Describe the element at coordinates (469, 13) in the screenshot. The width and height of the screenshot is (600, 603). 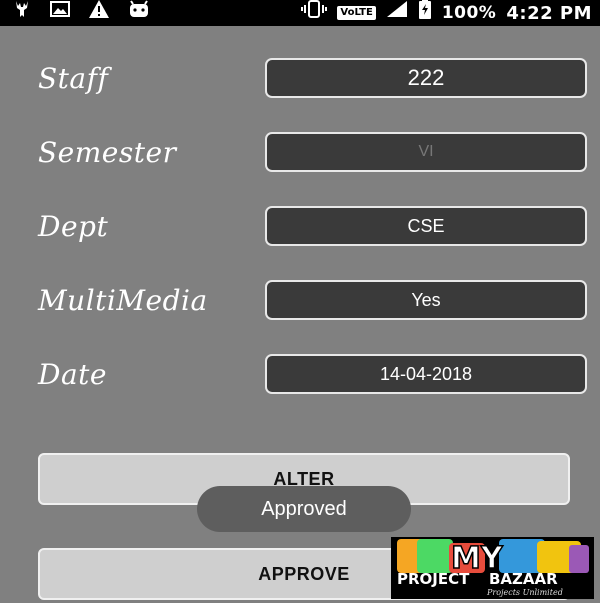
I see `battery-percent: 100%` at that location.